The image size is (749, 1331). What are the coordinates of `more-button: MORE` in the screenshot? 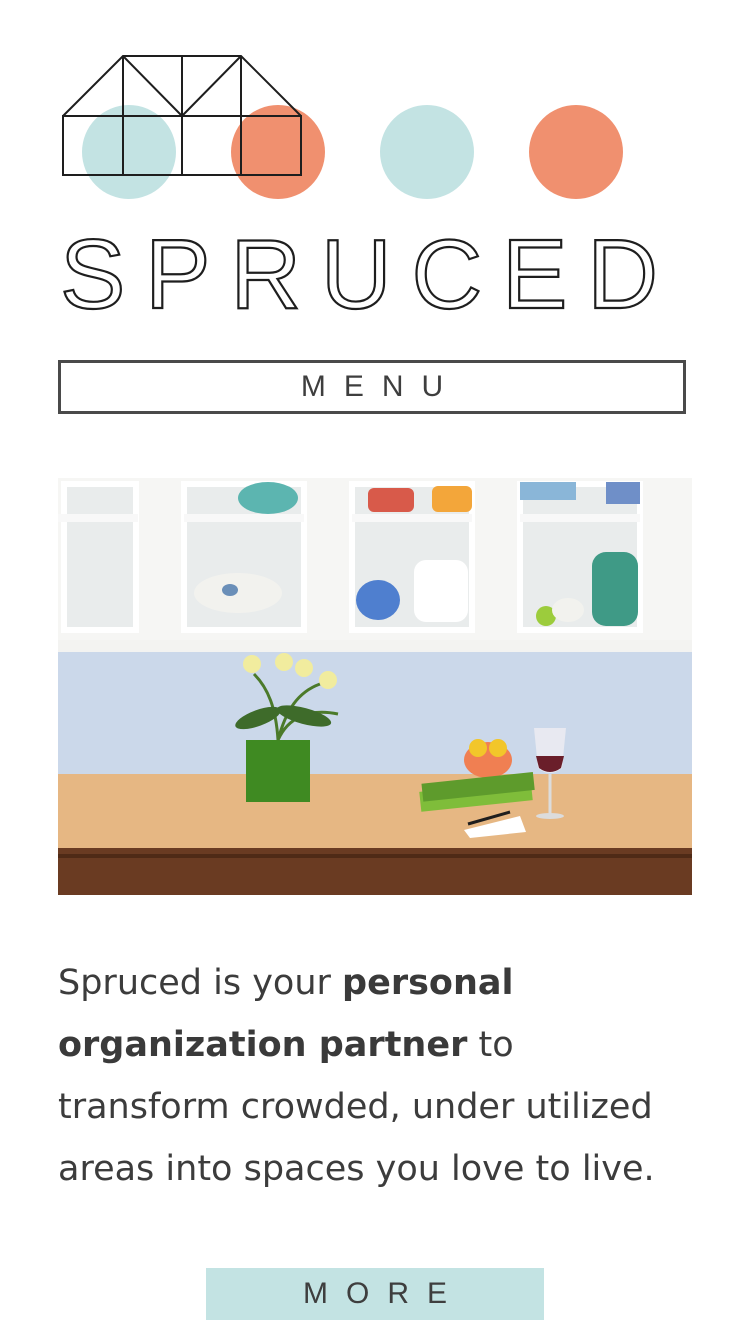 It's located at (375, 1294).